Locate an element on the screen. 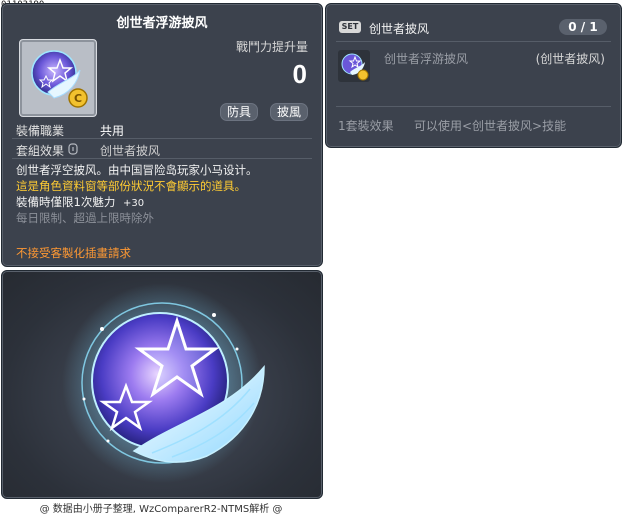 This screenshot has height=517, width=622. combat-power-label: 戰鬥力提升量 is located at coordinates (271, 47).